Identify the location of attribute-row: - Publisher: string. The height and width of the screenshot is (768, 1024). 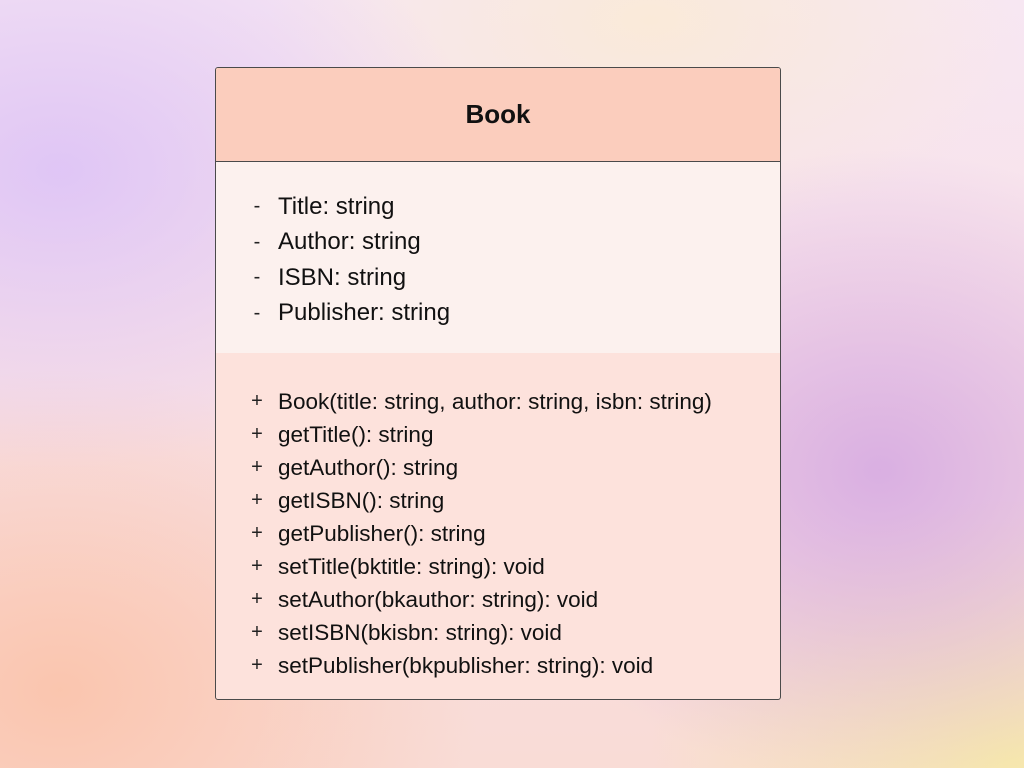
(498, 314).